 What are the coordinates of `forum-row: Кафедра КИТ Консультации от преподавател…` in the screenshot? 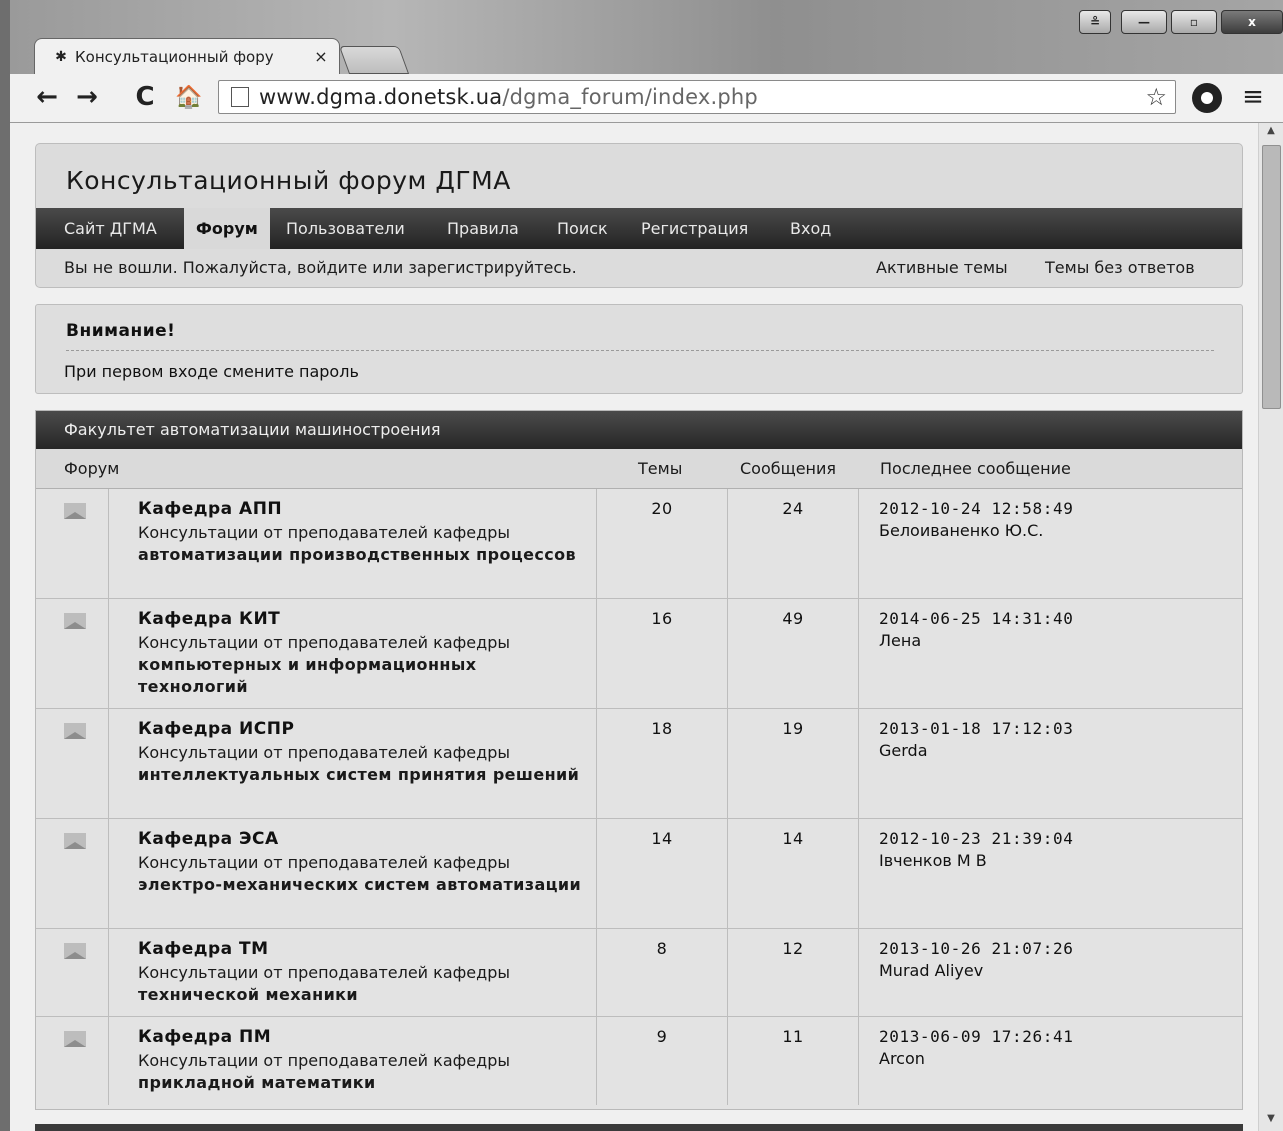 It's located at (639, 654).